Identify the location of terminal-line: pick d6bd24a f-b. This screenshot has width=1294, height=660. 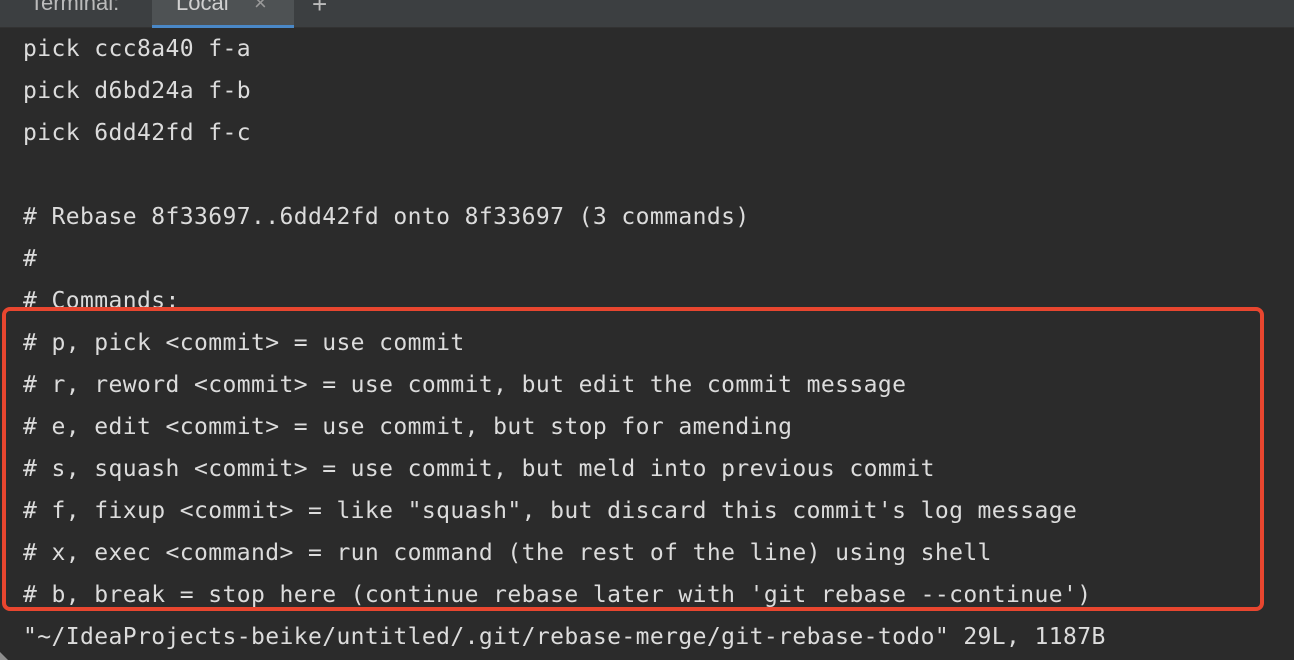
(137, 91).